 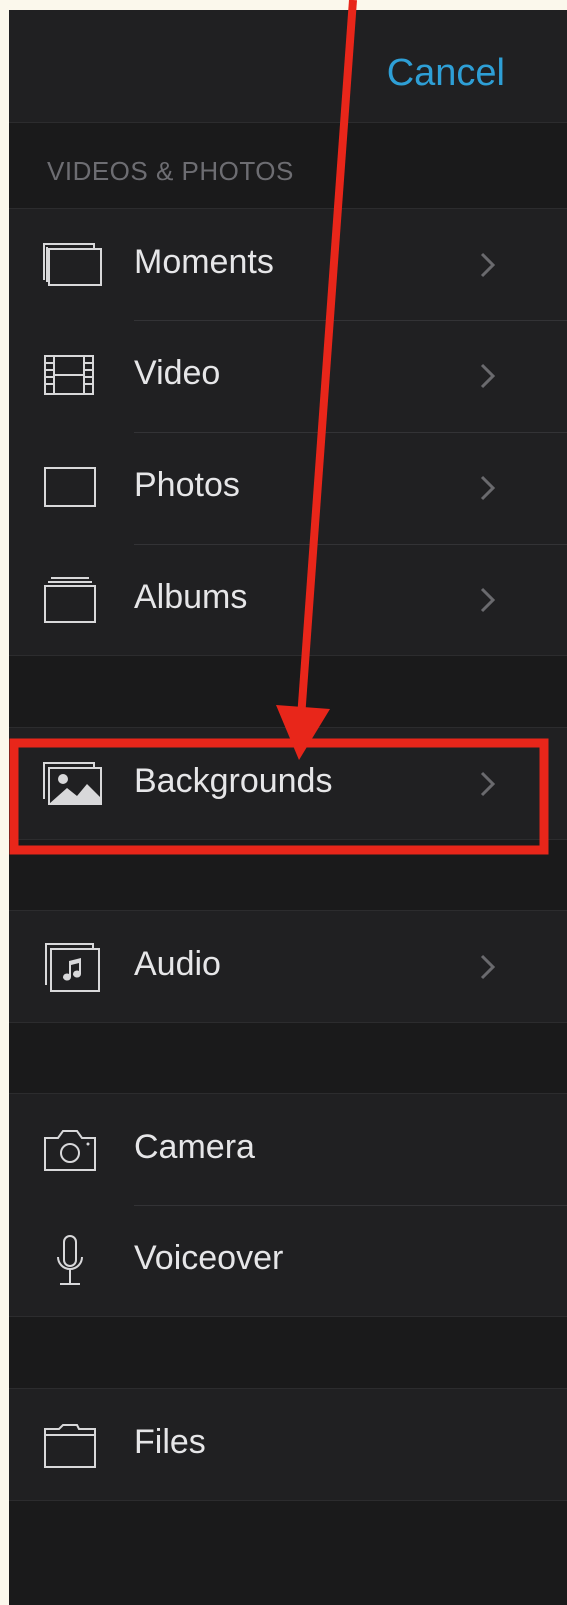 I want to click on section-header-videos-photos: VIDEOS & PHOTOS, so click(x=170, y=171).